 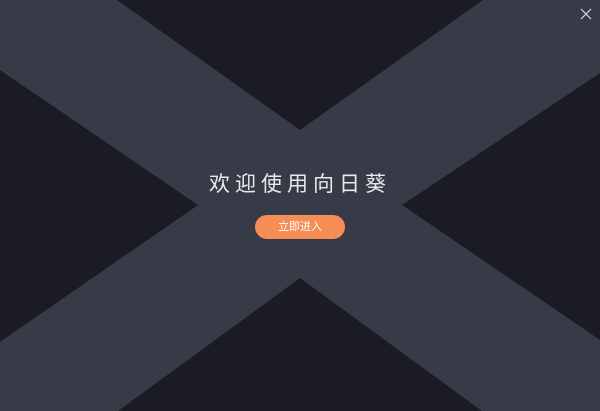 What do you see at coordinates (300, 184) in the screenshot?
I see `welcome-title: 欢迎使用向日葵` at bounding box center [300, 184].